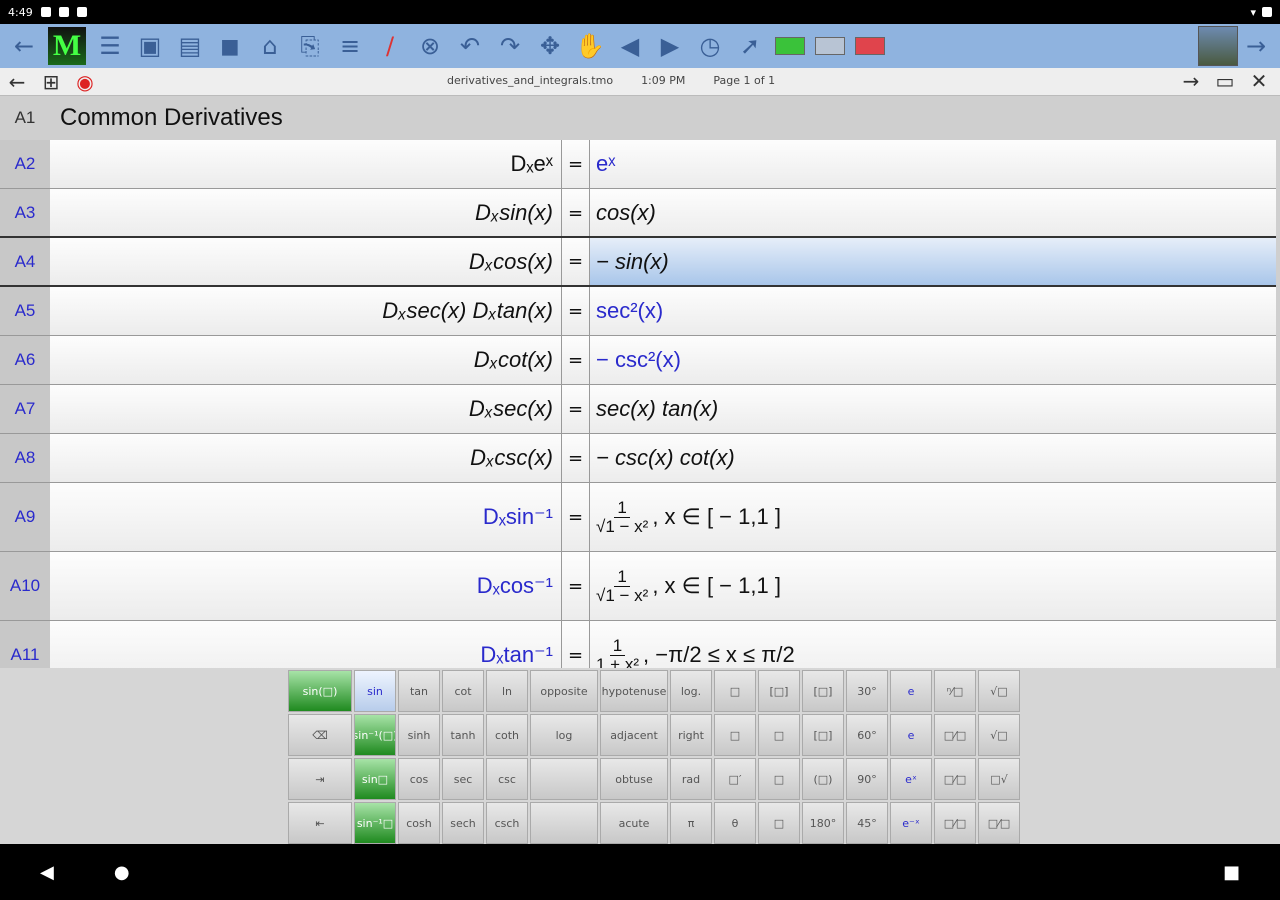  Describe the element at coordinates (1218, 46) in the screenshot. I see `avatar` at that location.